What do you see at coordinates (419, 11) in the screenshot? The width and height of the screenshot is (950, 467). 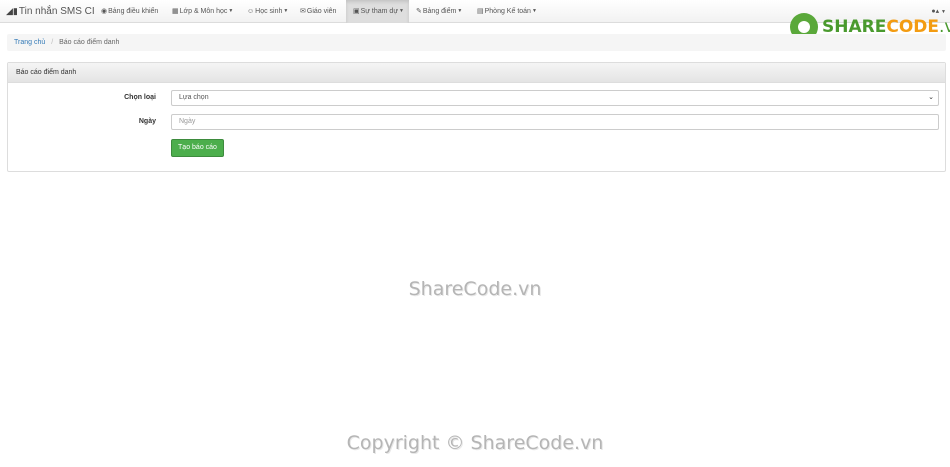 I see `edit-icon: ✎` at bounding box center [419, 11].